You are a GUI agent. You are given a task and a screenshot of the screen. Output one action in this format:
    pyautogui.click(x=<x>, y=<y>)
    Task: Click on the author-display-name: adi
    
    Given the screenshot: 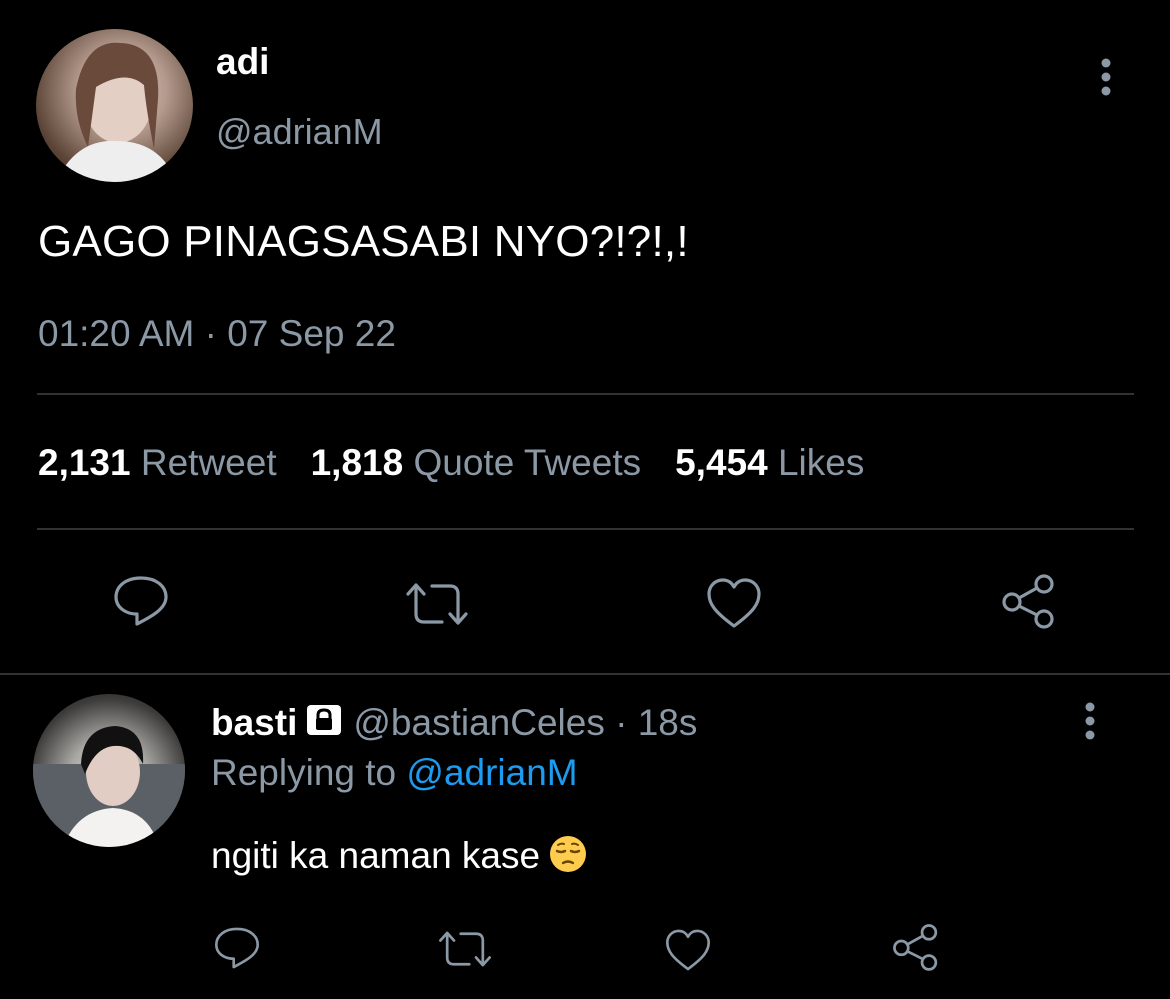 What is the action you would take?
    pyautogui.click(x=242, y=62)
    